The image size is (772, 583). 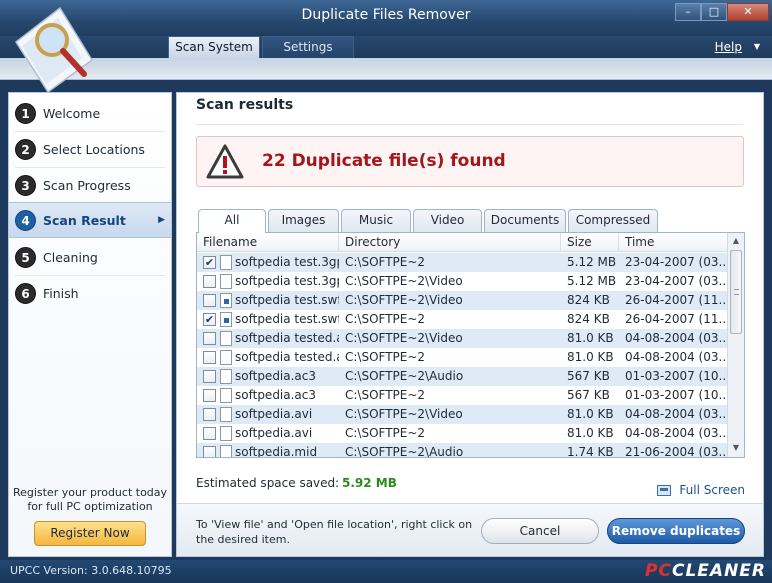 What do you see at coordinates (245, 105) in the screenshot?
I see `page-title: Scan results` at bounding box center [245, 105].